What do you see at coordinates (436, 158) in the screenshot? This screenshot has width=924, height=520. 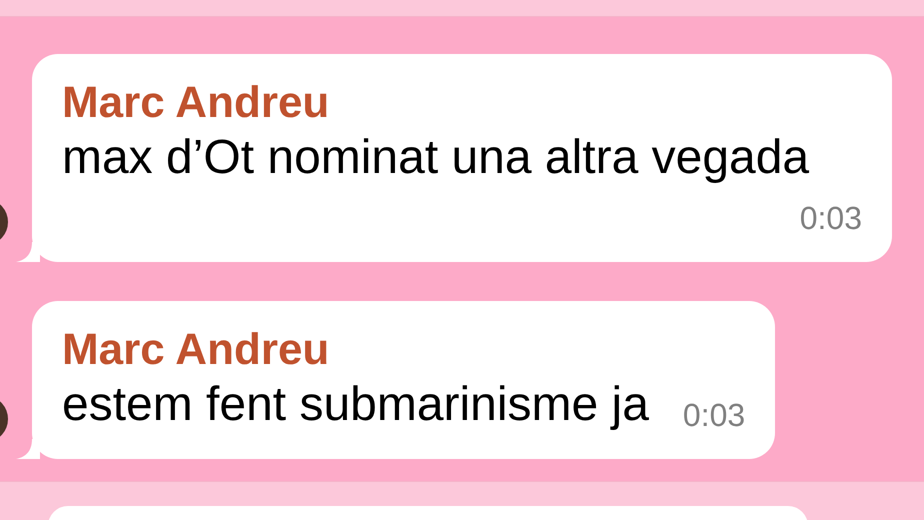 I see `message-text: max d’Ot nominat una altra vegada` at bounding box center [436, 158].